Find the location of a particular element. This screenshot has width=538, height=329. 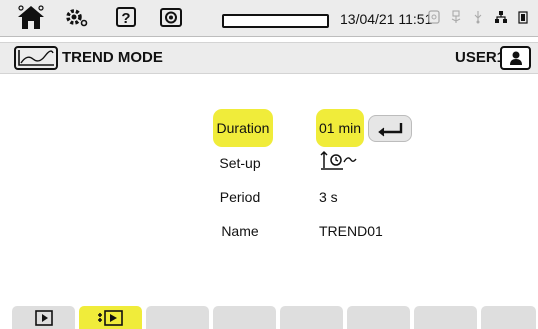

recording-setup-icon is located at coordinates (338, 162).